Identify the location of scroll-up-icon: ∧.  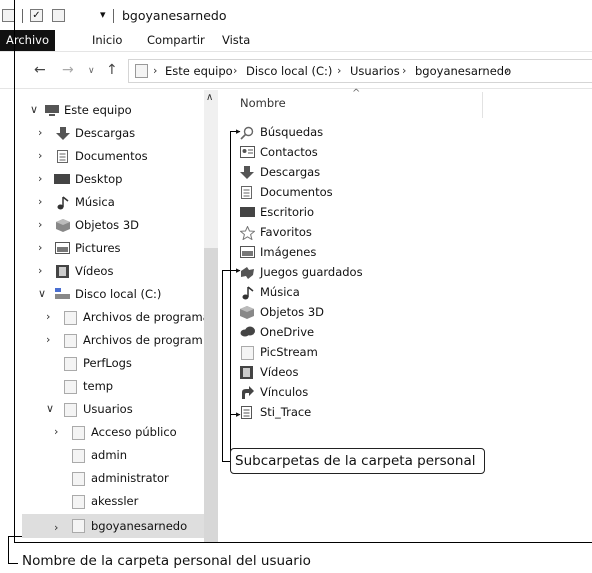
(209, 97).